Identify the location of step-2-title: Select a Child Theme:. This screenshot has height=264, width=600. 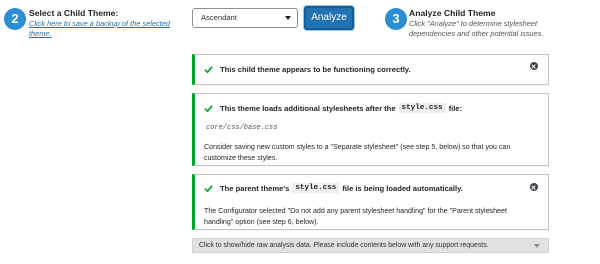
(74, 13).